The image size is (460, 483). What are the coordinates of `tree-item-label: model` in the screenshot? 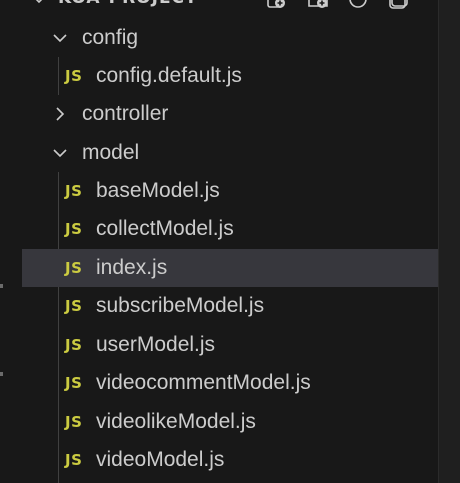 It's located at (111, 152).